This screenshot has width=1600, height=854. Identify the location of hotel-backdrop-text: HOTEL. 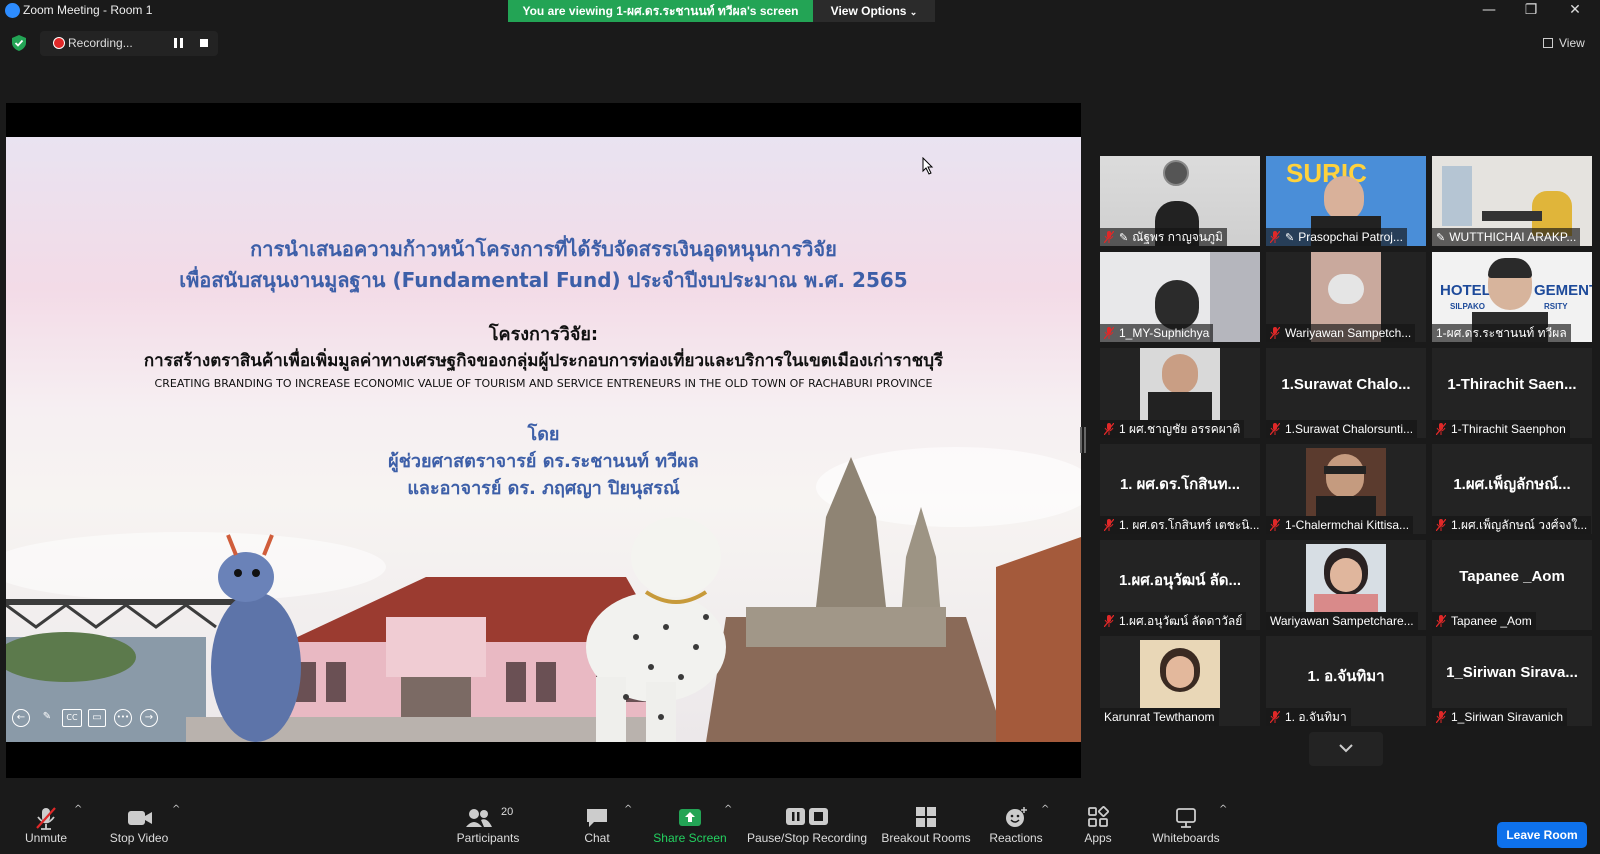
(1465, 290).